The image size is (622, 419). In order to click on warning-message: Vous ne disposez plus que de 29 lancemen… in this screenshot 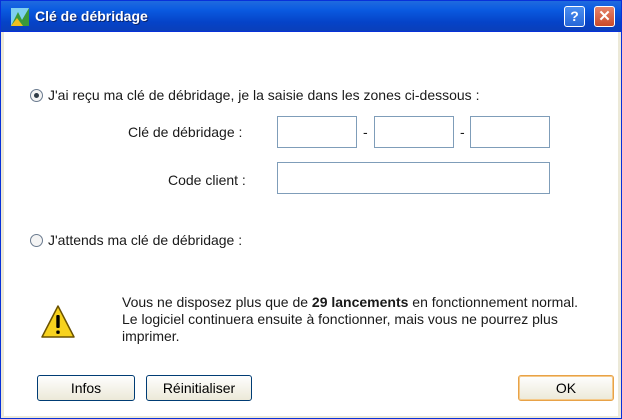, I will do `click(367, 319)`.